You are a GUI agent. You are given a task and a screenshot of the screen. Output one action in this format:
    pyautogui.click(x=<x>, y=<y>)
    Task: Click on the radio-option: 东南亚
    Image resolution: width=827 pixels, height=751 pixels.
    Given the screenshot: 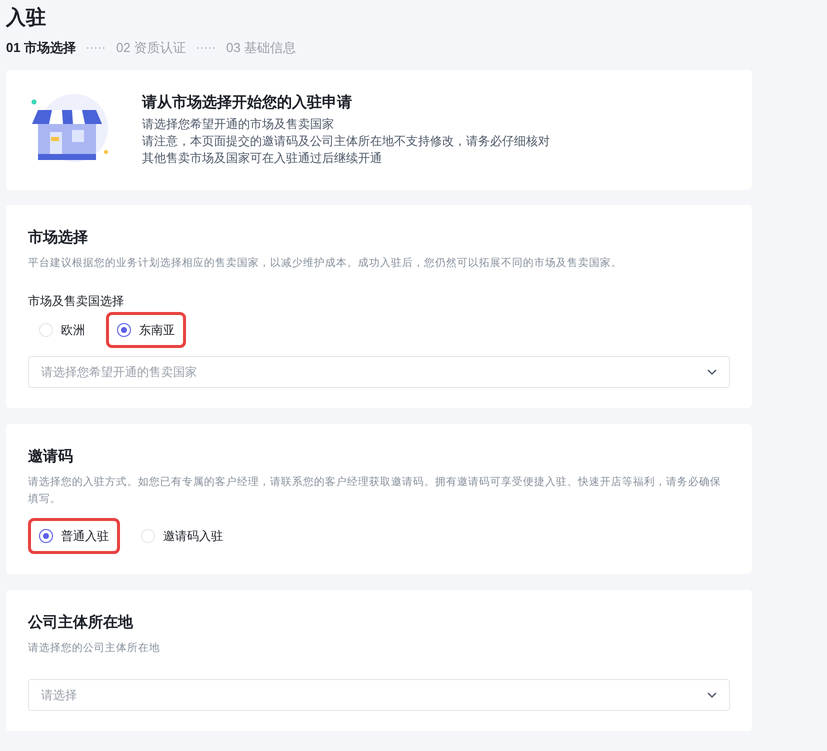 What is the action you would take?
    pyautogui.click(x=146, y=330)
    